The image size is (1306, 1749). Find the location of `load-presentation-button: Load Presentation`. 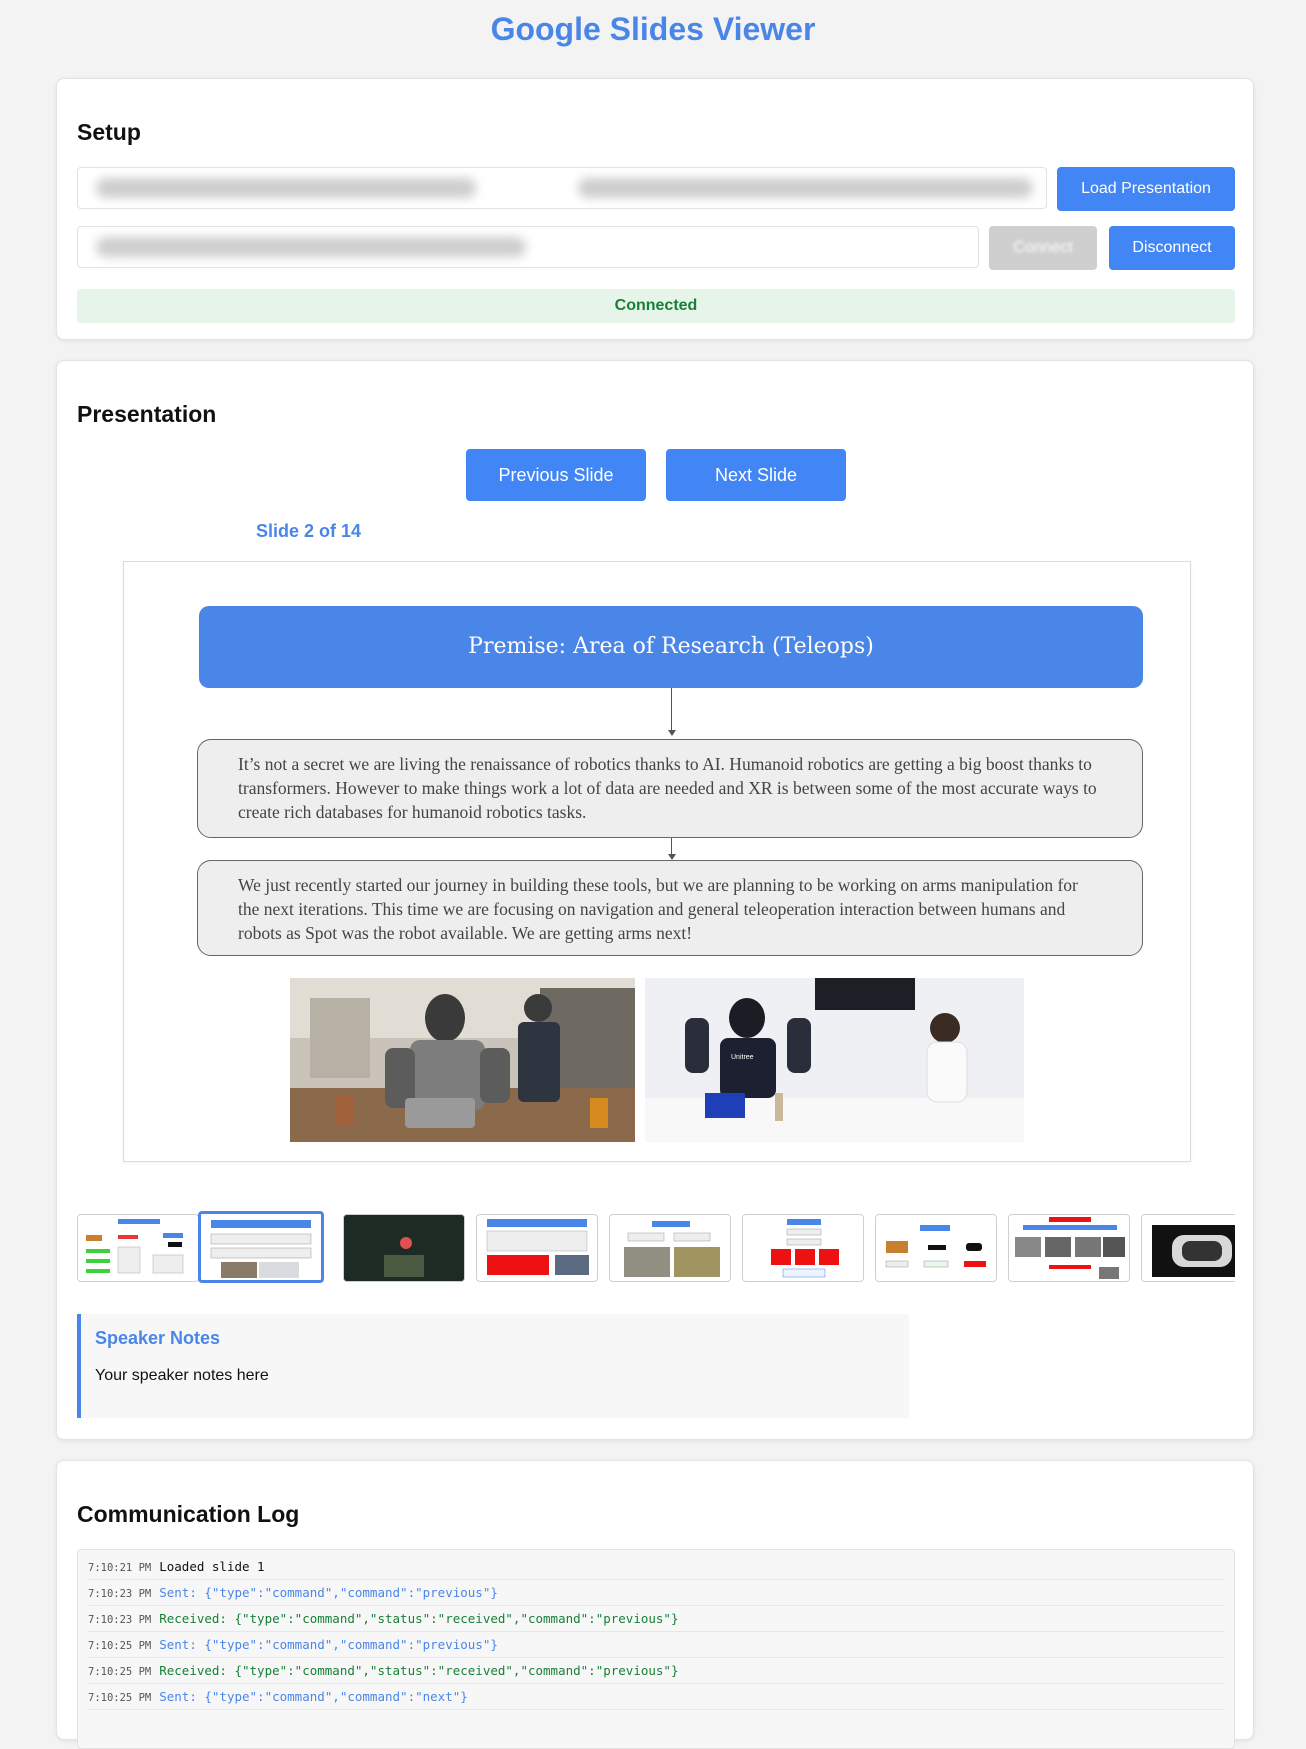

load-presentation-button: Load Presentation is located at coordinates (1146, 189).